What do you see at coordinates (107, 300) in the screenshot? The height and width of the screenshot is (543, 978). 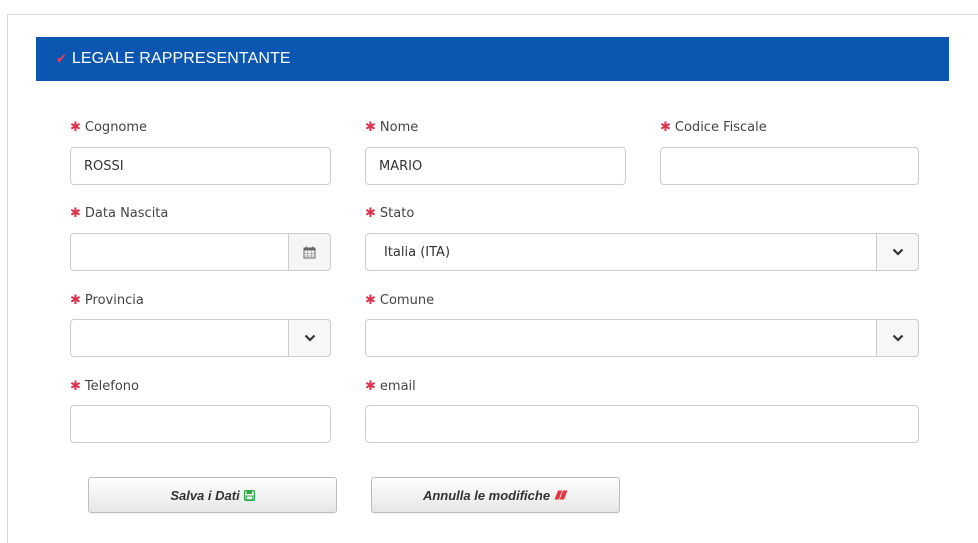 I see `provincia-label: ✱ Provincia` at bounding box center [107, 300].